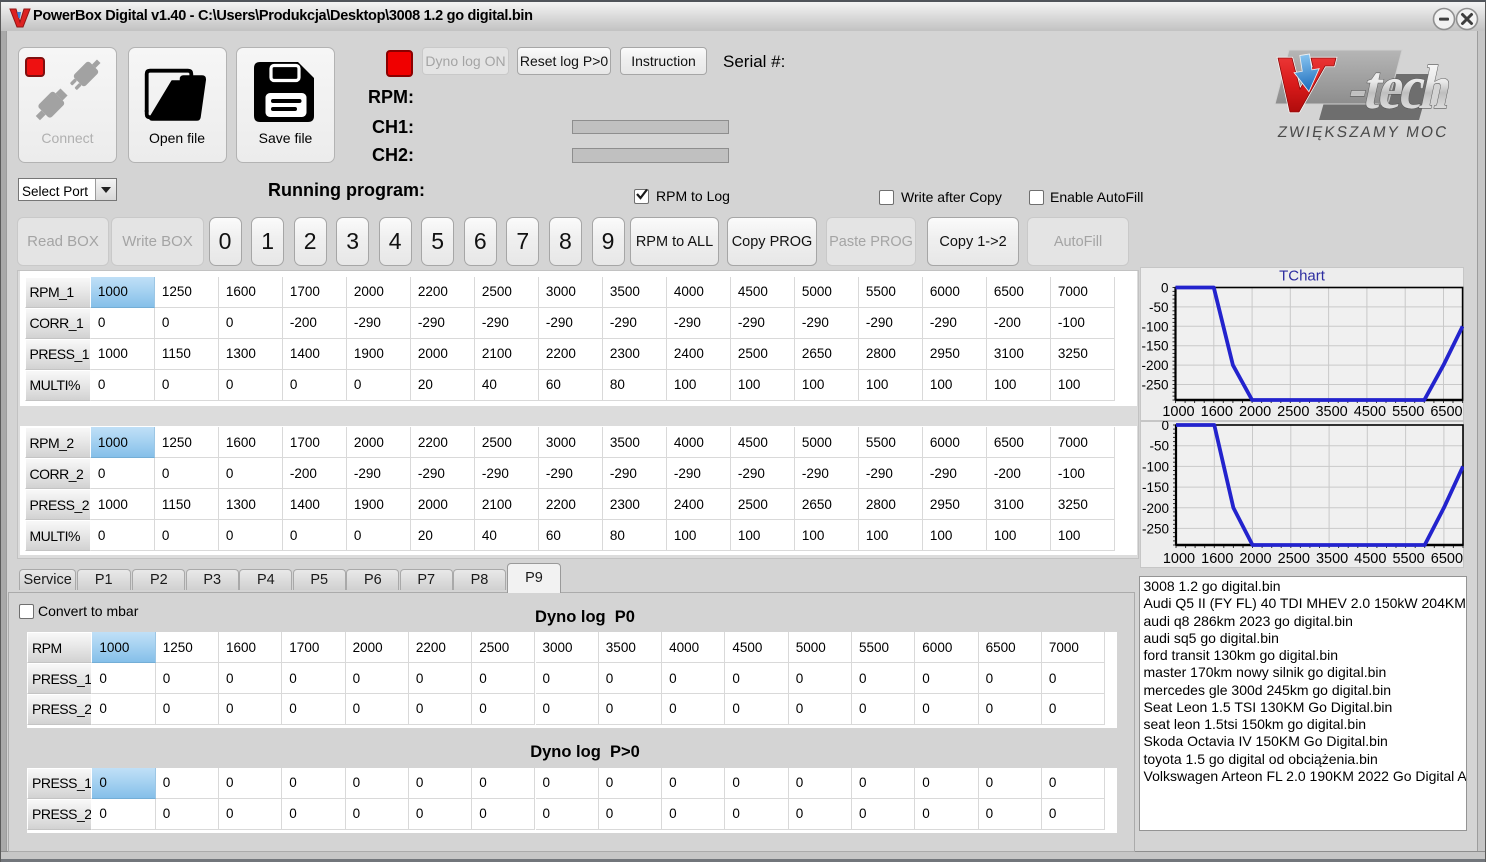 This screenshot has width=1486, height=862. I want to click on svg-text: ZWIĘKSZAMY MOC, so click(1363, 132).